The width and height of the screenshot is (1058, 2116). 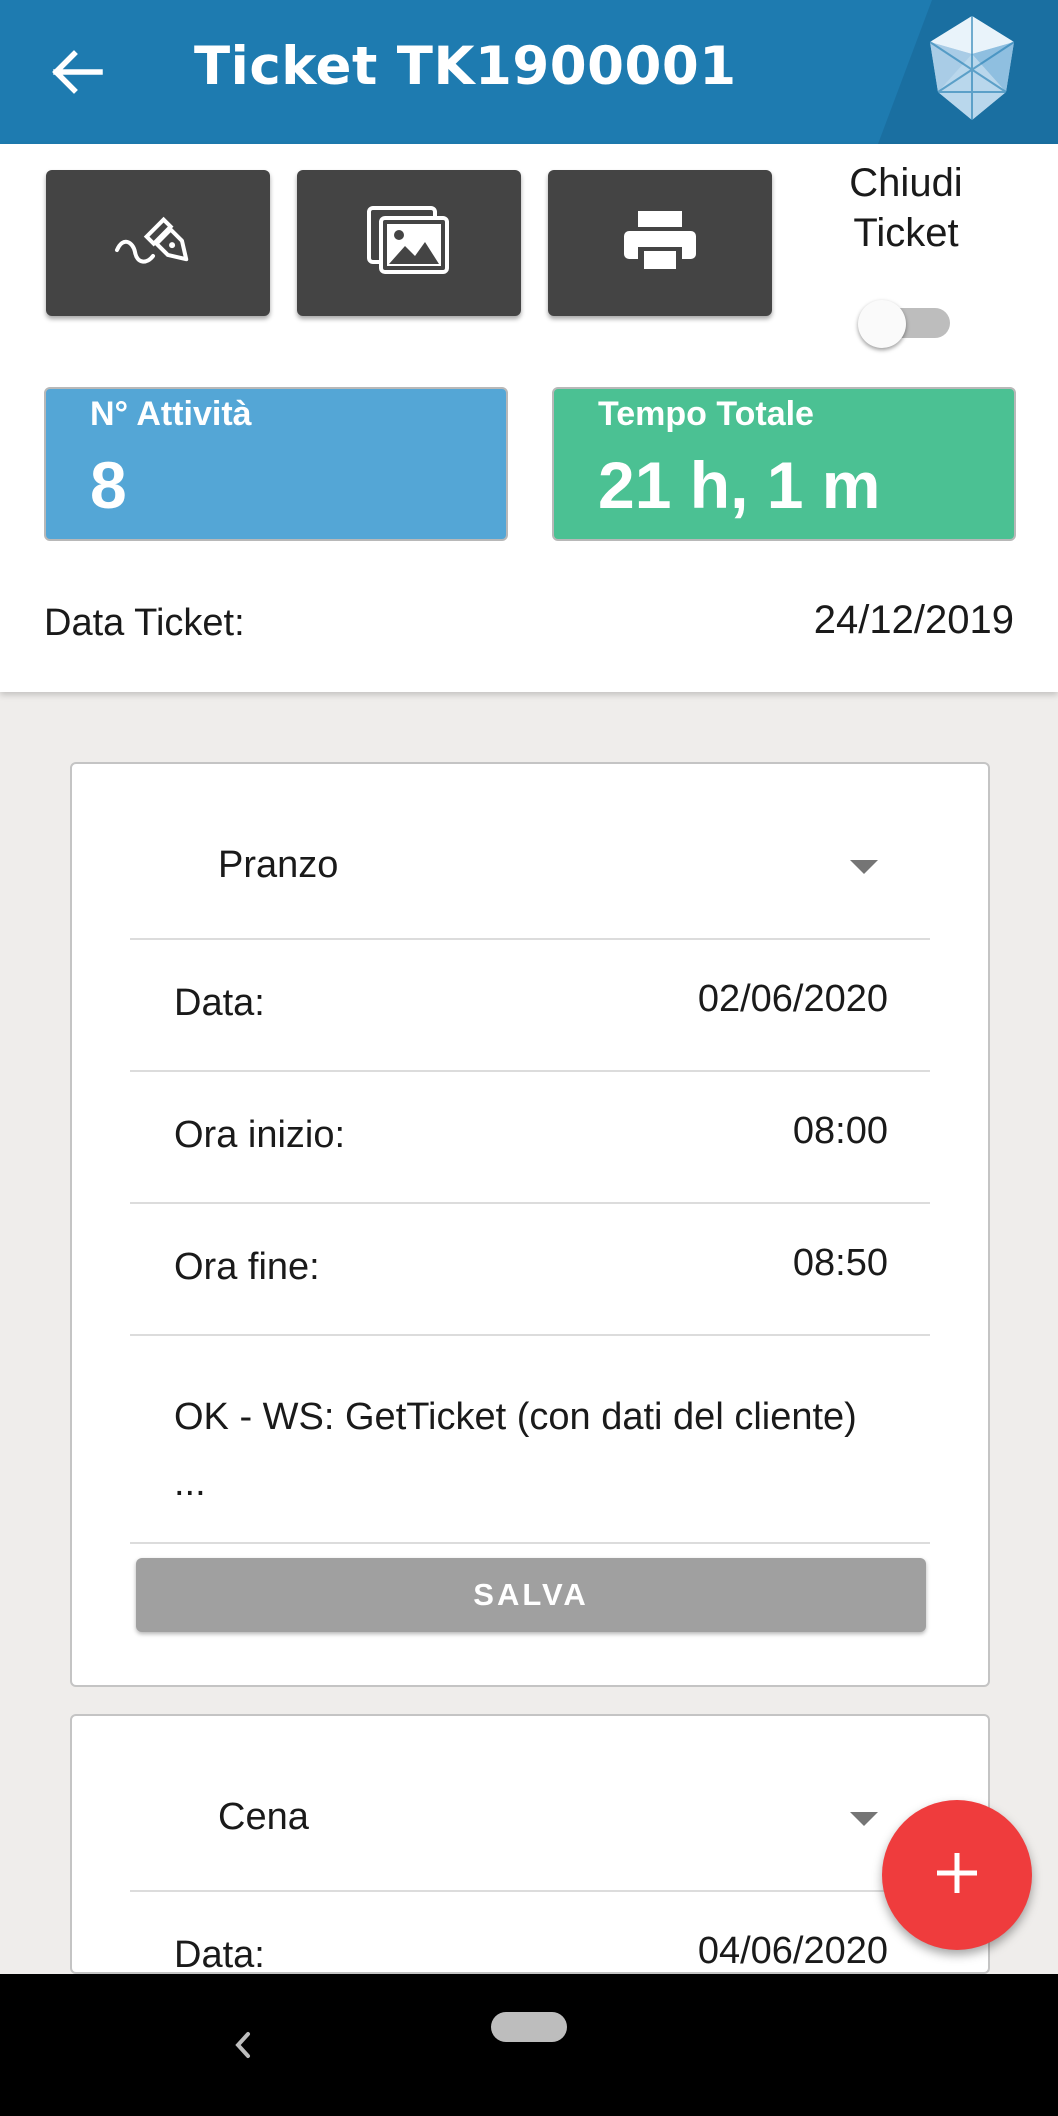 I want to click on total-time-value: 21 h, 1 m, so click(x=739, y=485).